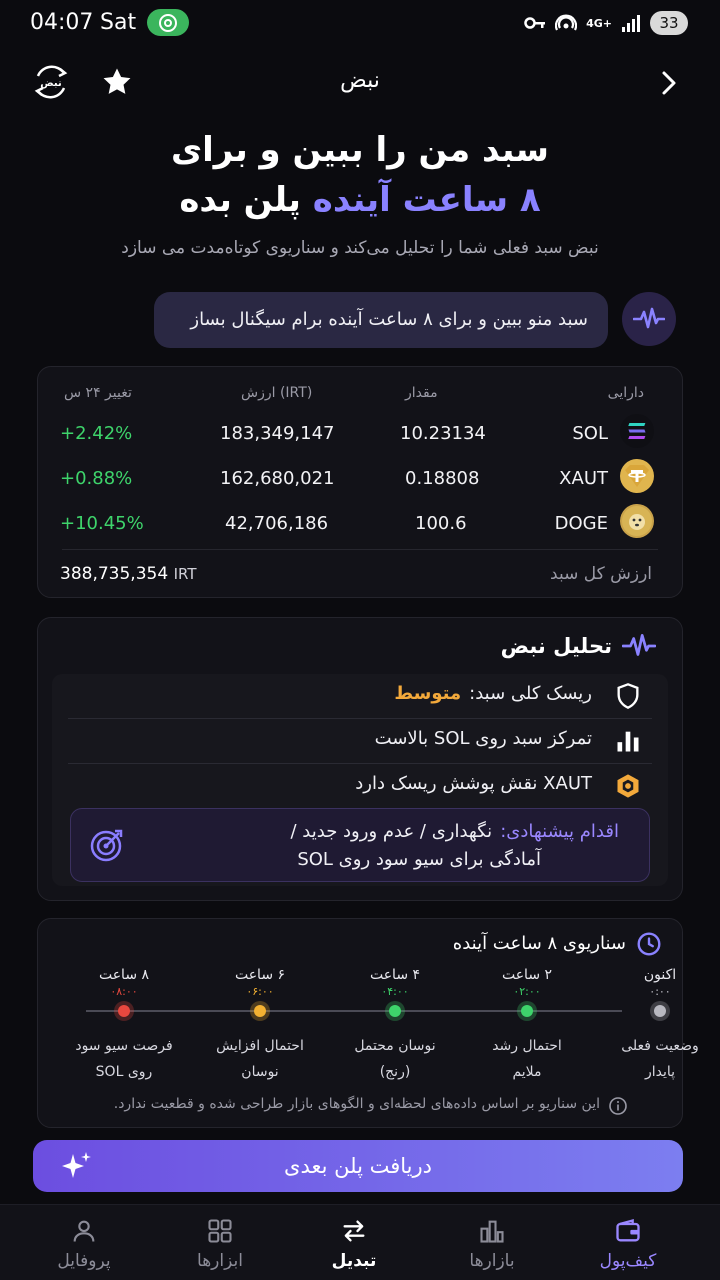 Image resolution: width=720 pixels, height=1280 pixels. I want to click on nav-profile-label: پروفایل, so click(84, 1261).